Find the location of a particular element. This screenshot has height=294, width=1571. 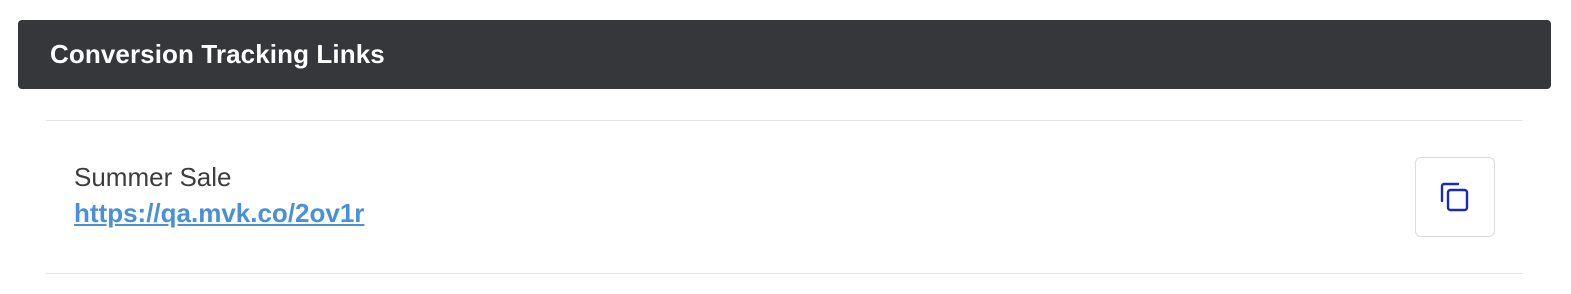

copy-icon is located at coordinates (1454, 197).